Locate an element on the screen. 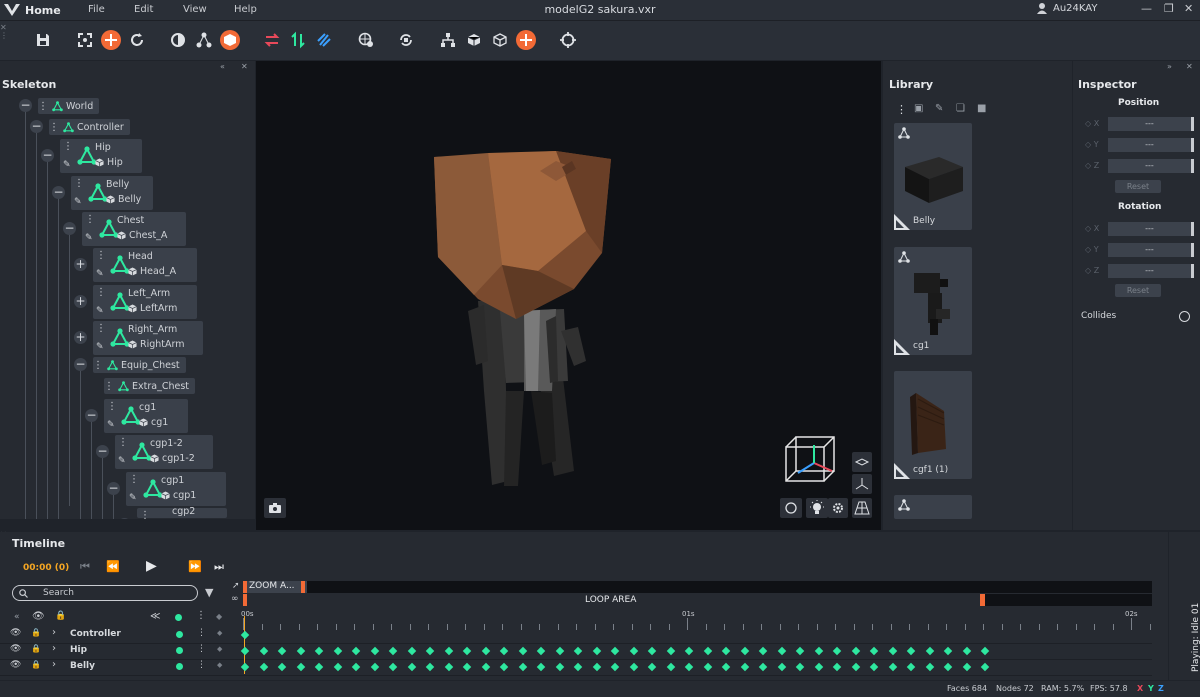 This screenshot has height=697, width=1200. tracks-menu-icon: ⋮ is located at coordinates (201, 615).